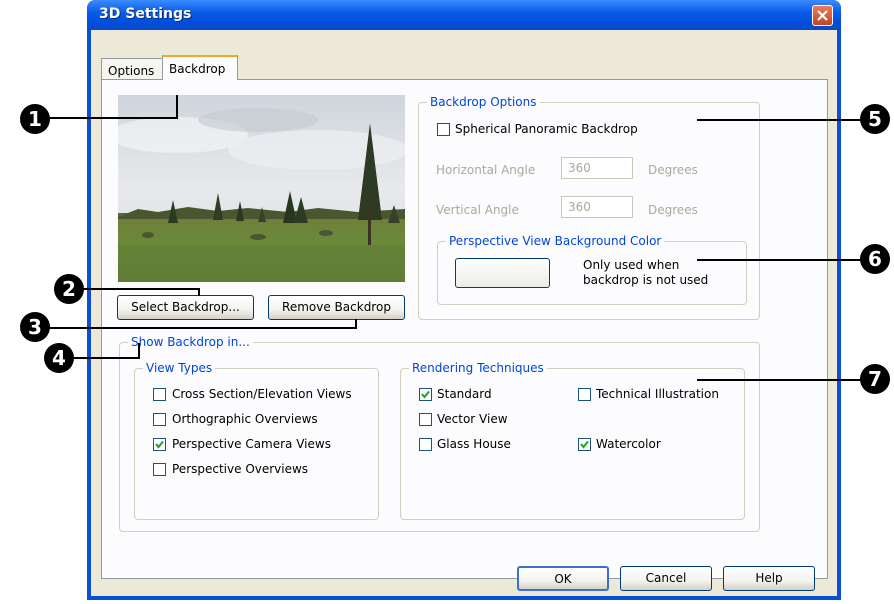 The image size is (894, 604). I want to click on tab-options-label: Options, so click(131, 71).